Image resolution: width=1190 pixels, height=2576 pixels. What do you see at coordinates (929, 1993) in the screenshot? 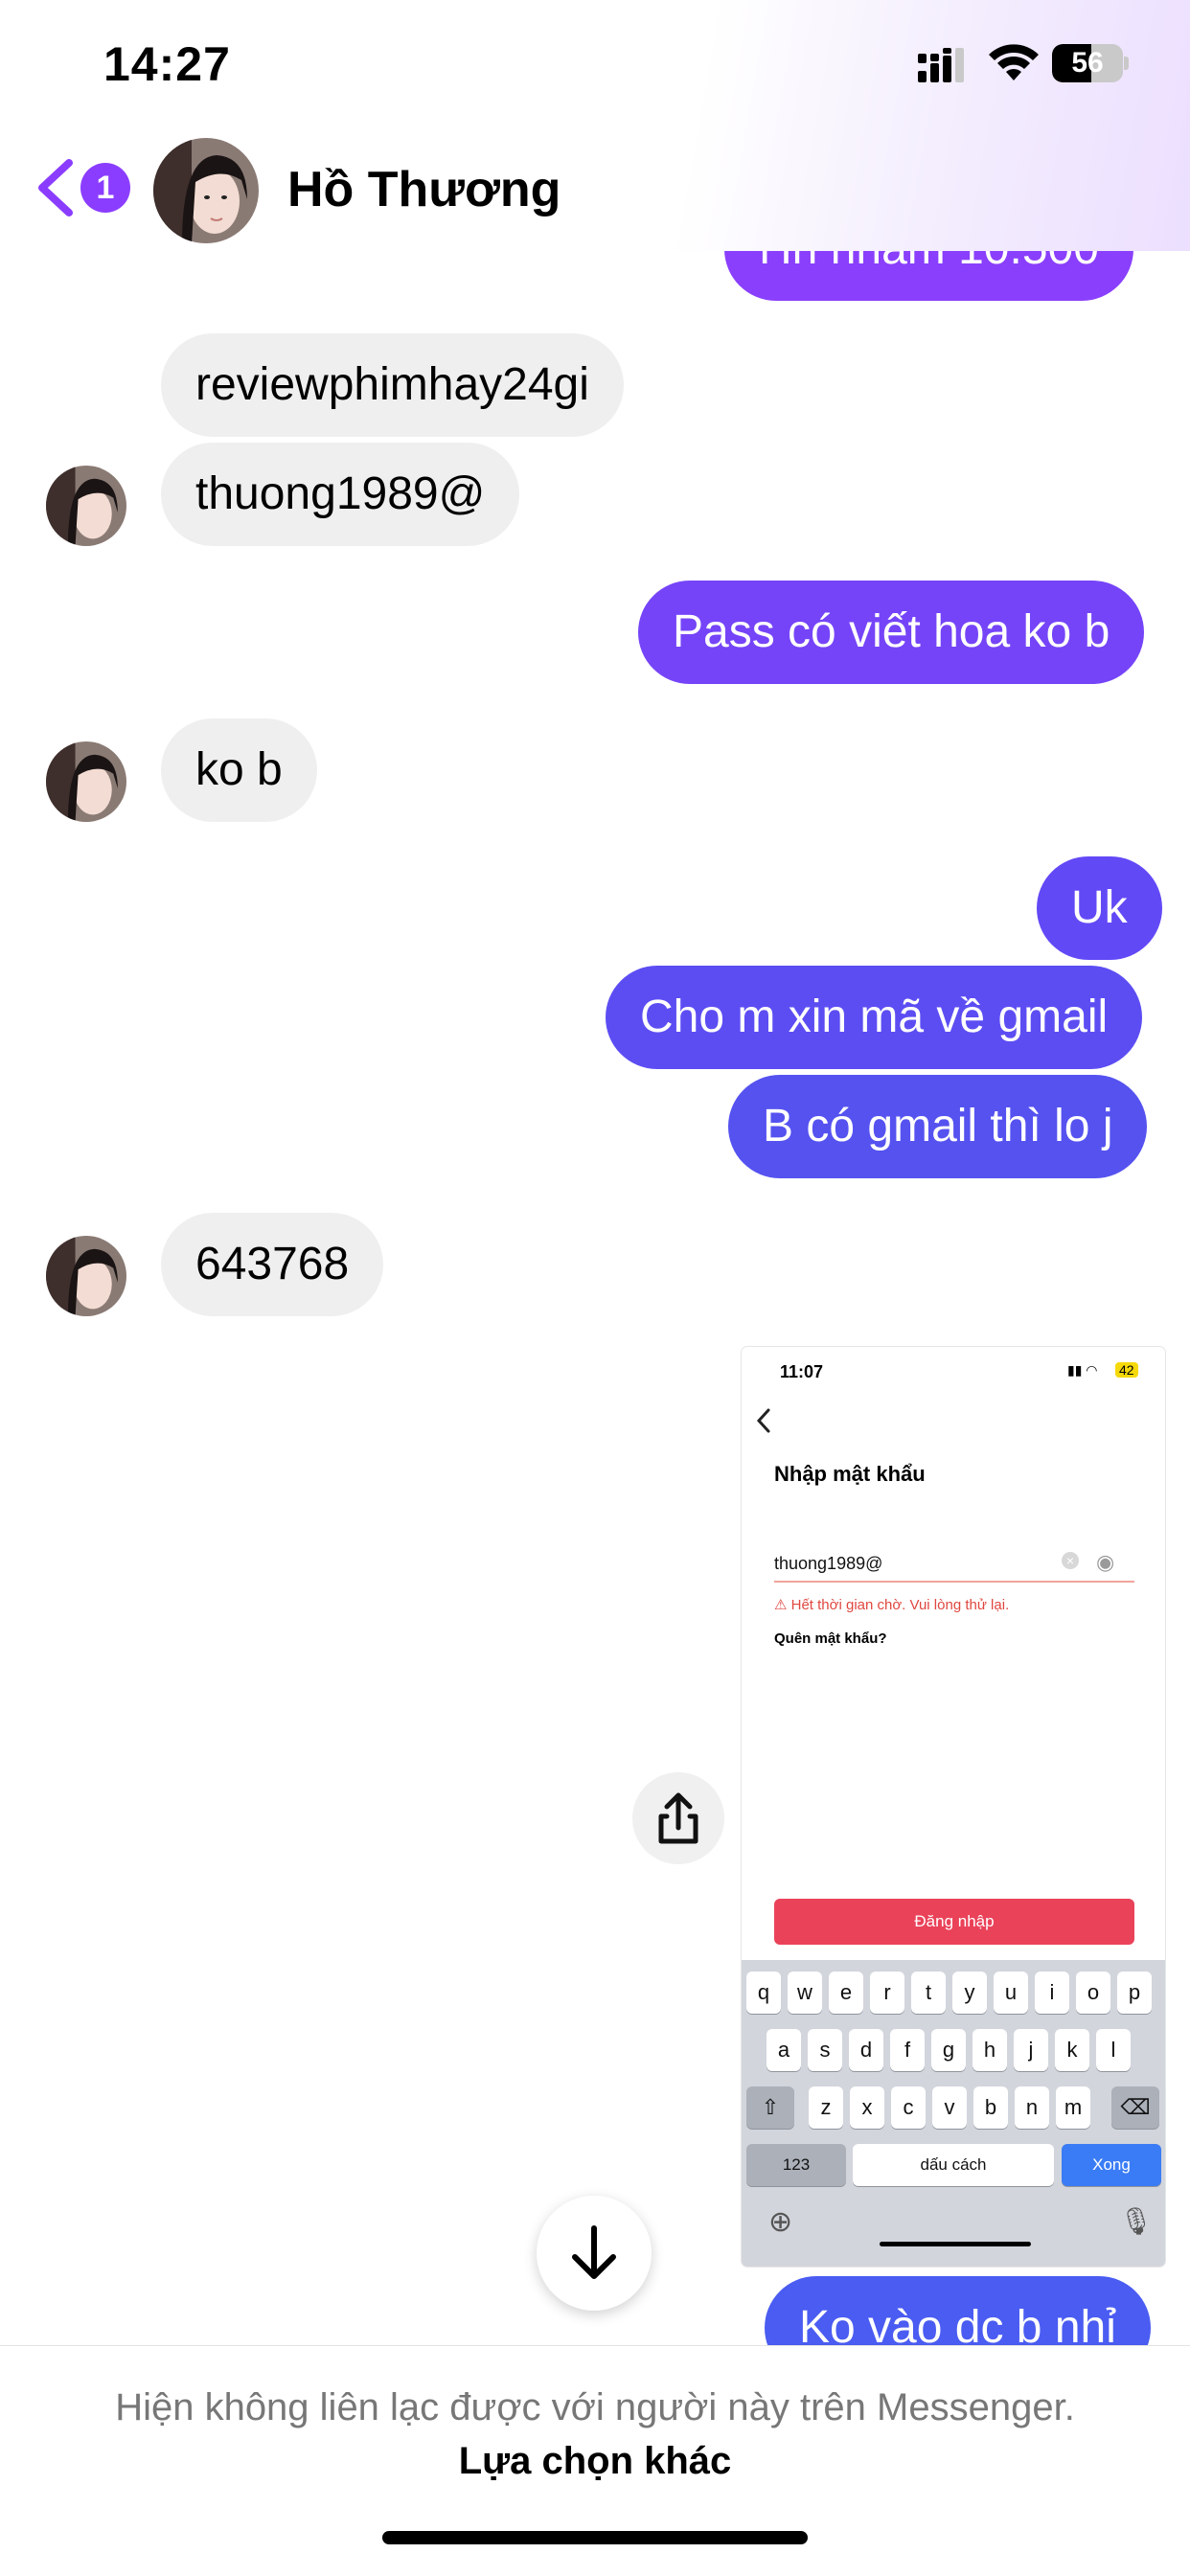
I see `key-t: t` at bounding box center [929, 1993].